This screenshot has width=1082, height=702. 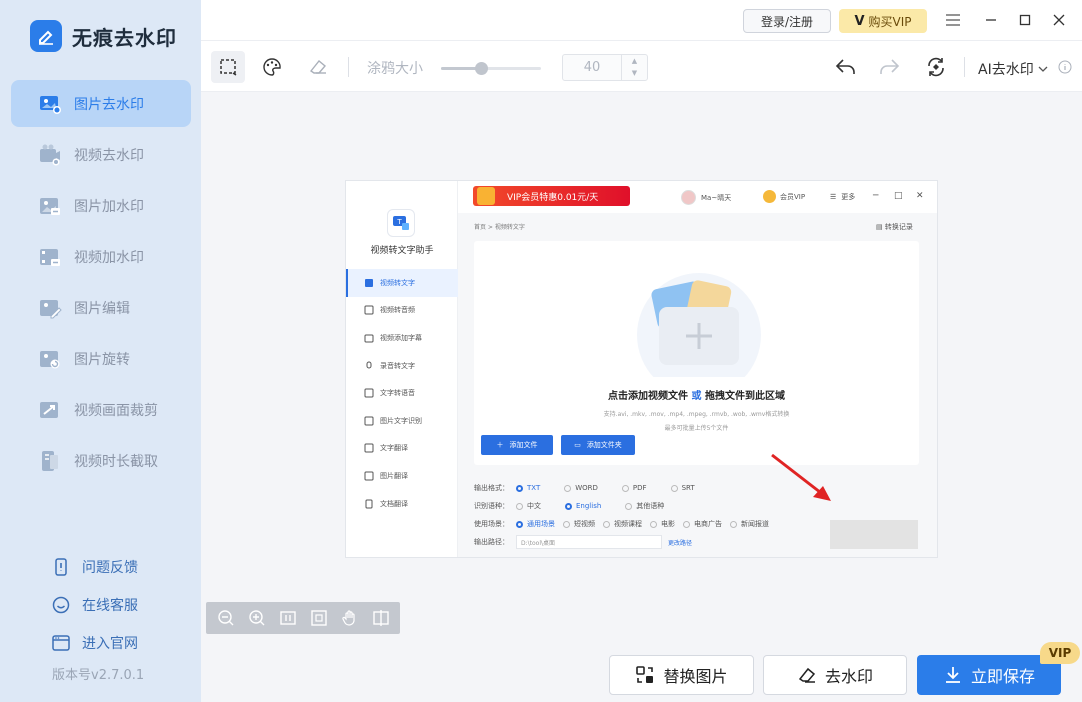 I want to click on sidebar-item-video-crop: 视频画面裁剪, so click(x=101, y=409).